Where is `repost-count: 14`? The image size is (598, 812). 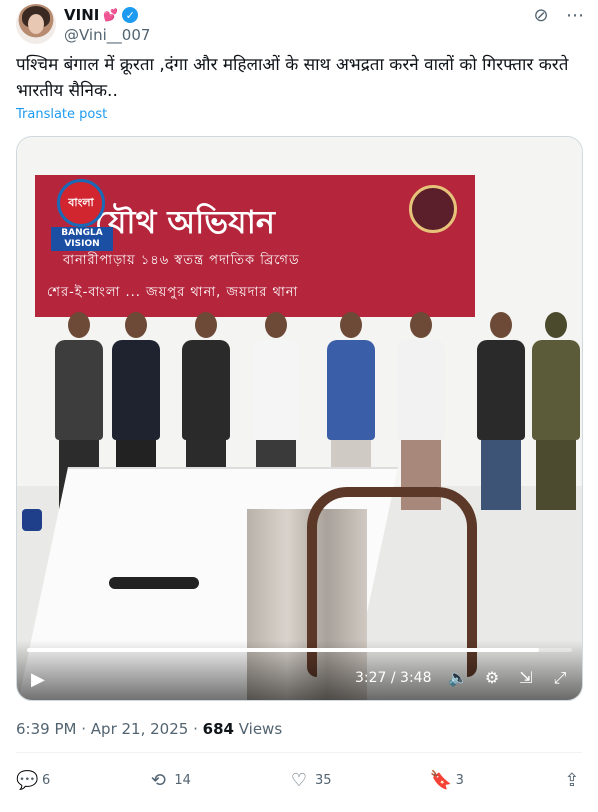
repost-count: 14 is located at coordinates (182, 780).